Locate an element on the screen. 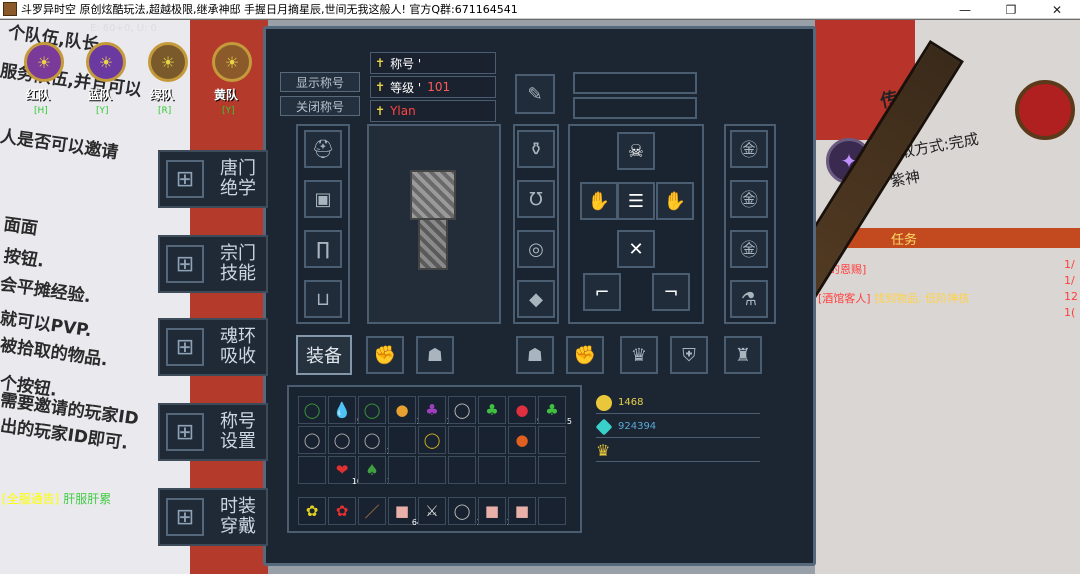 The width and height of the screenshot is (1080, 574). show-title-button: 显示称号 is located at coordinates (320, 82).